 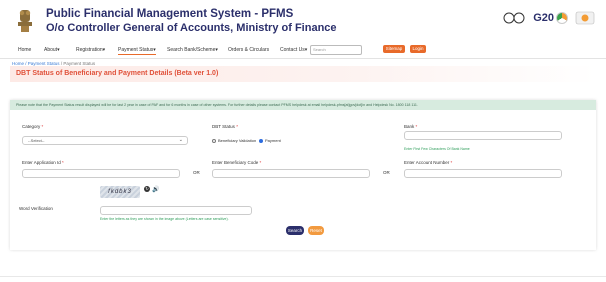 What do you see at coordinates (394, 49) in the screenshot?
I see `sitemap-button: Sitemap` at bounding box center [394, 49].